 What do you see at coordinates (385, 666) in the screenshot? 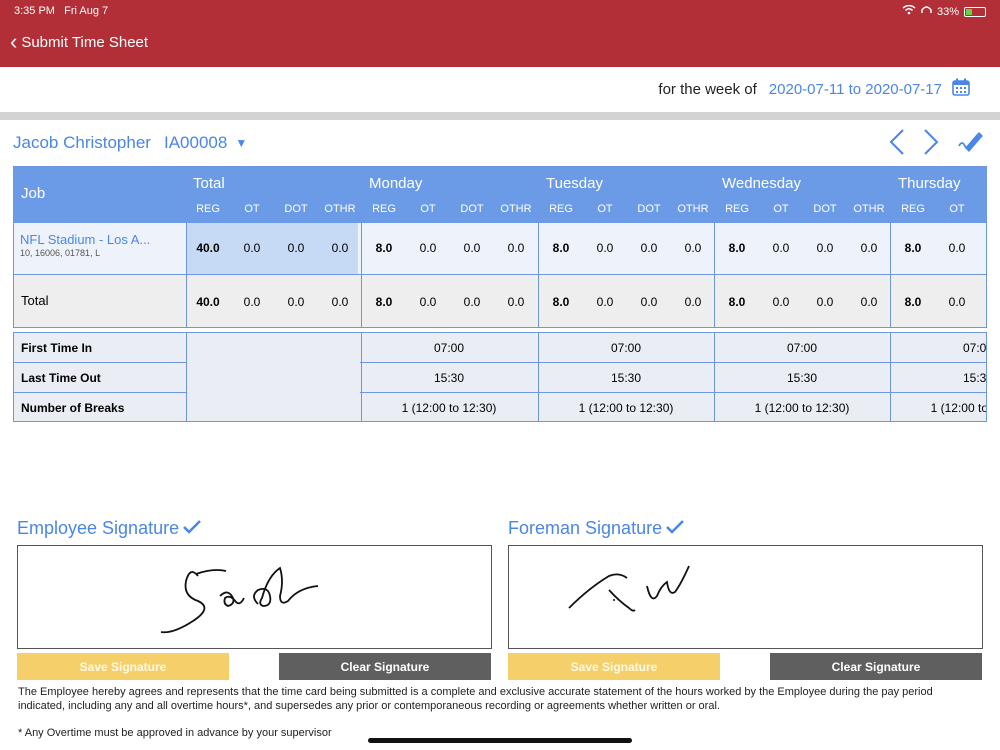
I see `employee-clear-signature-button: Clear Signature` at bounding box center [385, 666].